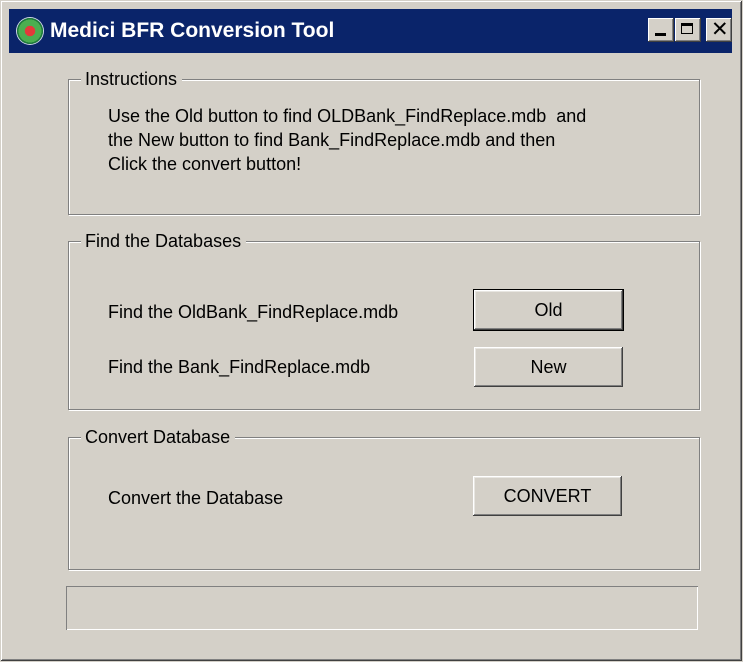 This screenshot has width=743, height=662. What do you see at coordinates (205, 164) in the screenshot?
I see `instructions-line: Click the convert button!` at bounding box center [205, 164].